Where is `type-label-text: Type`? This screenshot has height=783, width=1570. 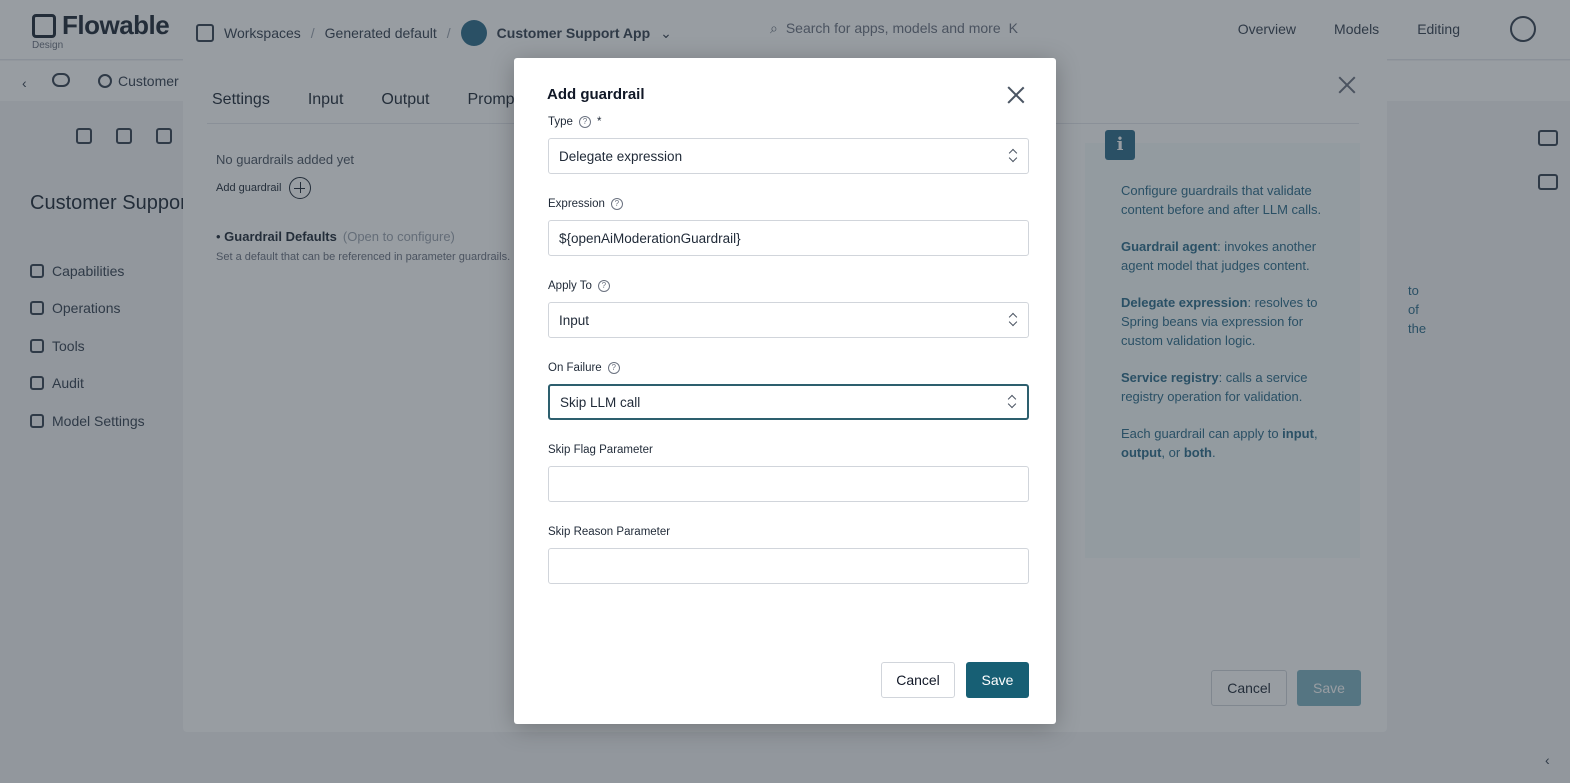
type-label-text: Type is located at coordinates (560, 122).